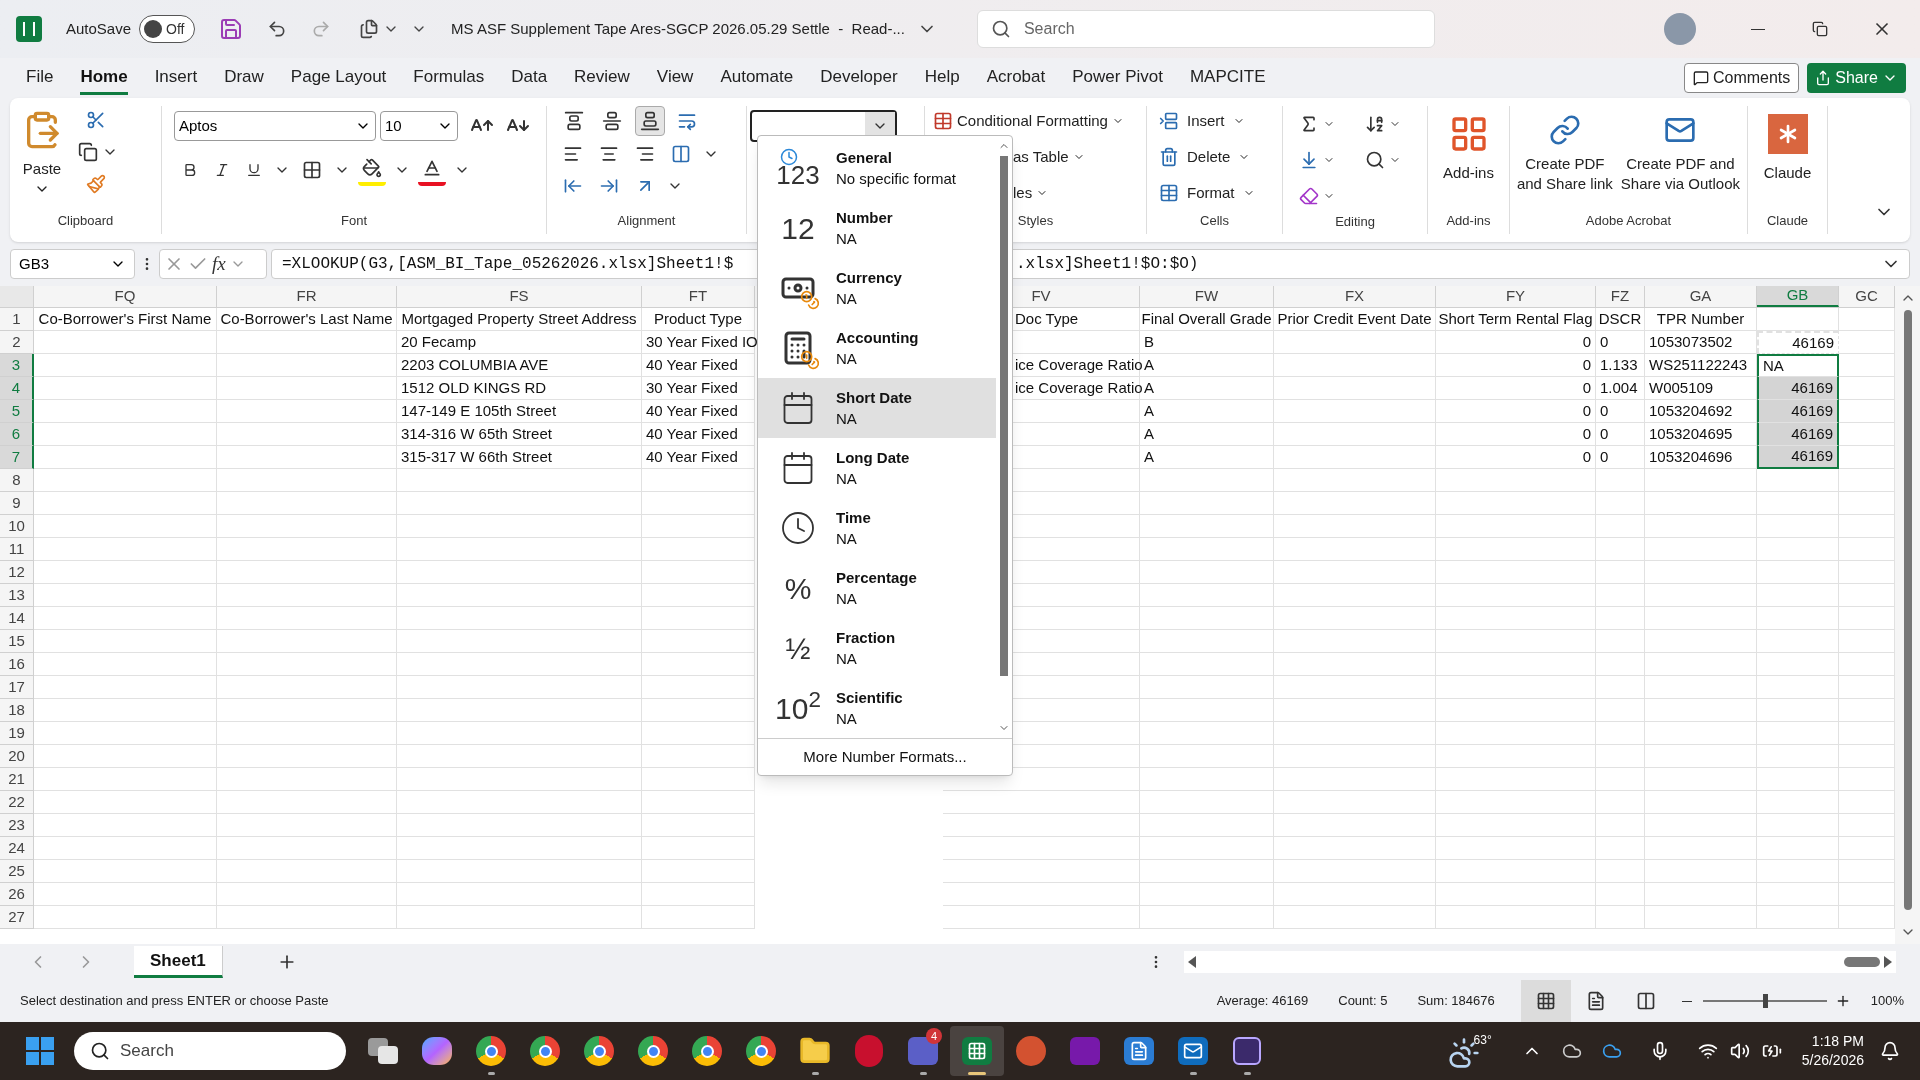  What do you see at coordinates (1035, 221) in the screenshot?
I see `group-label: Styles` at bounding box center [1035, 221].